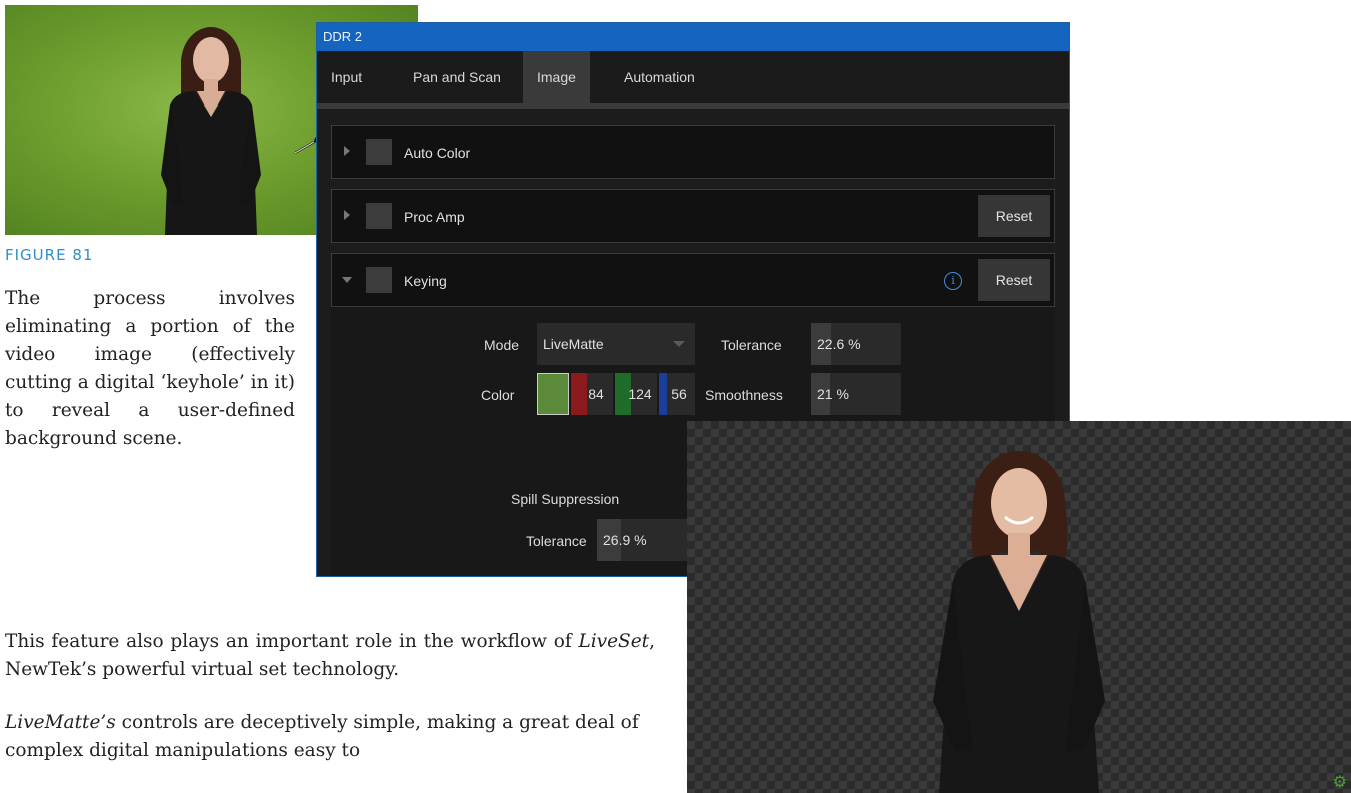 The width and height of the screenshot is (1351, 793). What do you see at coordinates (642, 540) in the screenshot?
I see `spill-tolerance-field: 26.9 %` at bounding box center [642, 540].